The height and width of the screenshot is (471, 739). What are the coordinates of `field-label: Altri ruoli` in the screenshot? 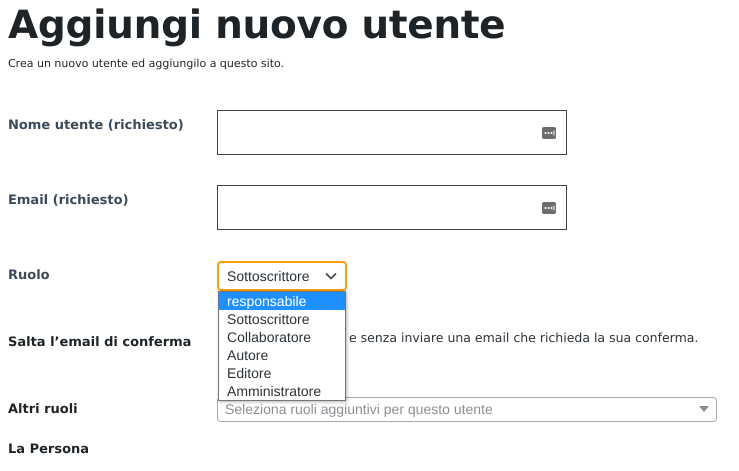 It's located at (43, 409).